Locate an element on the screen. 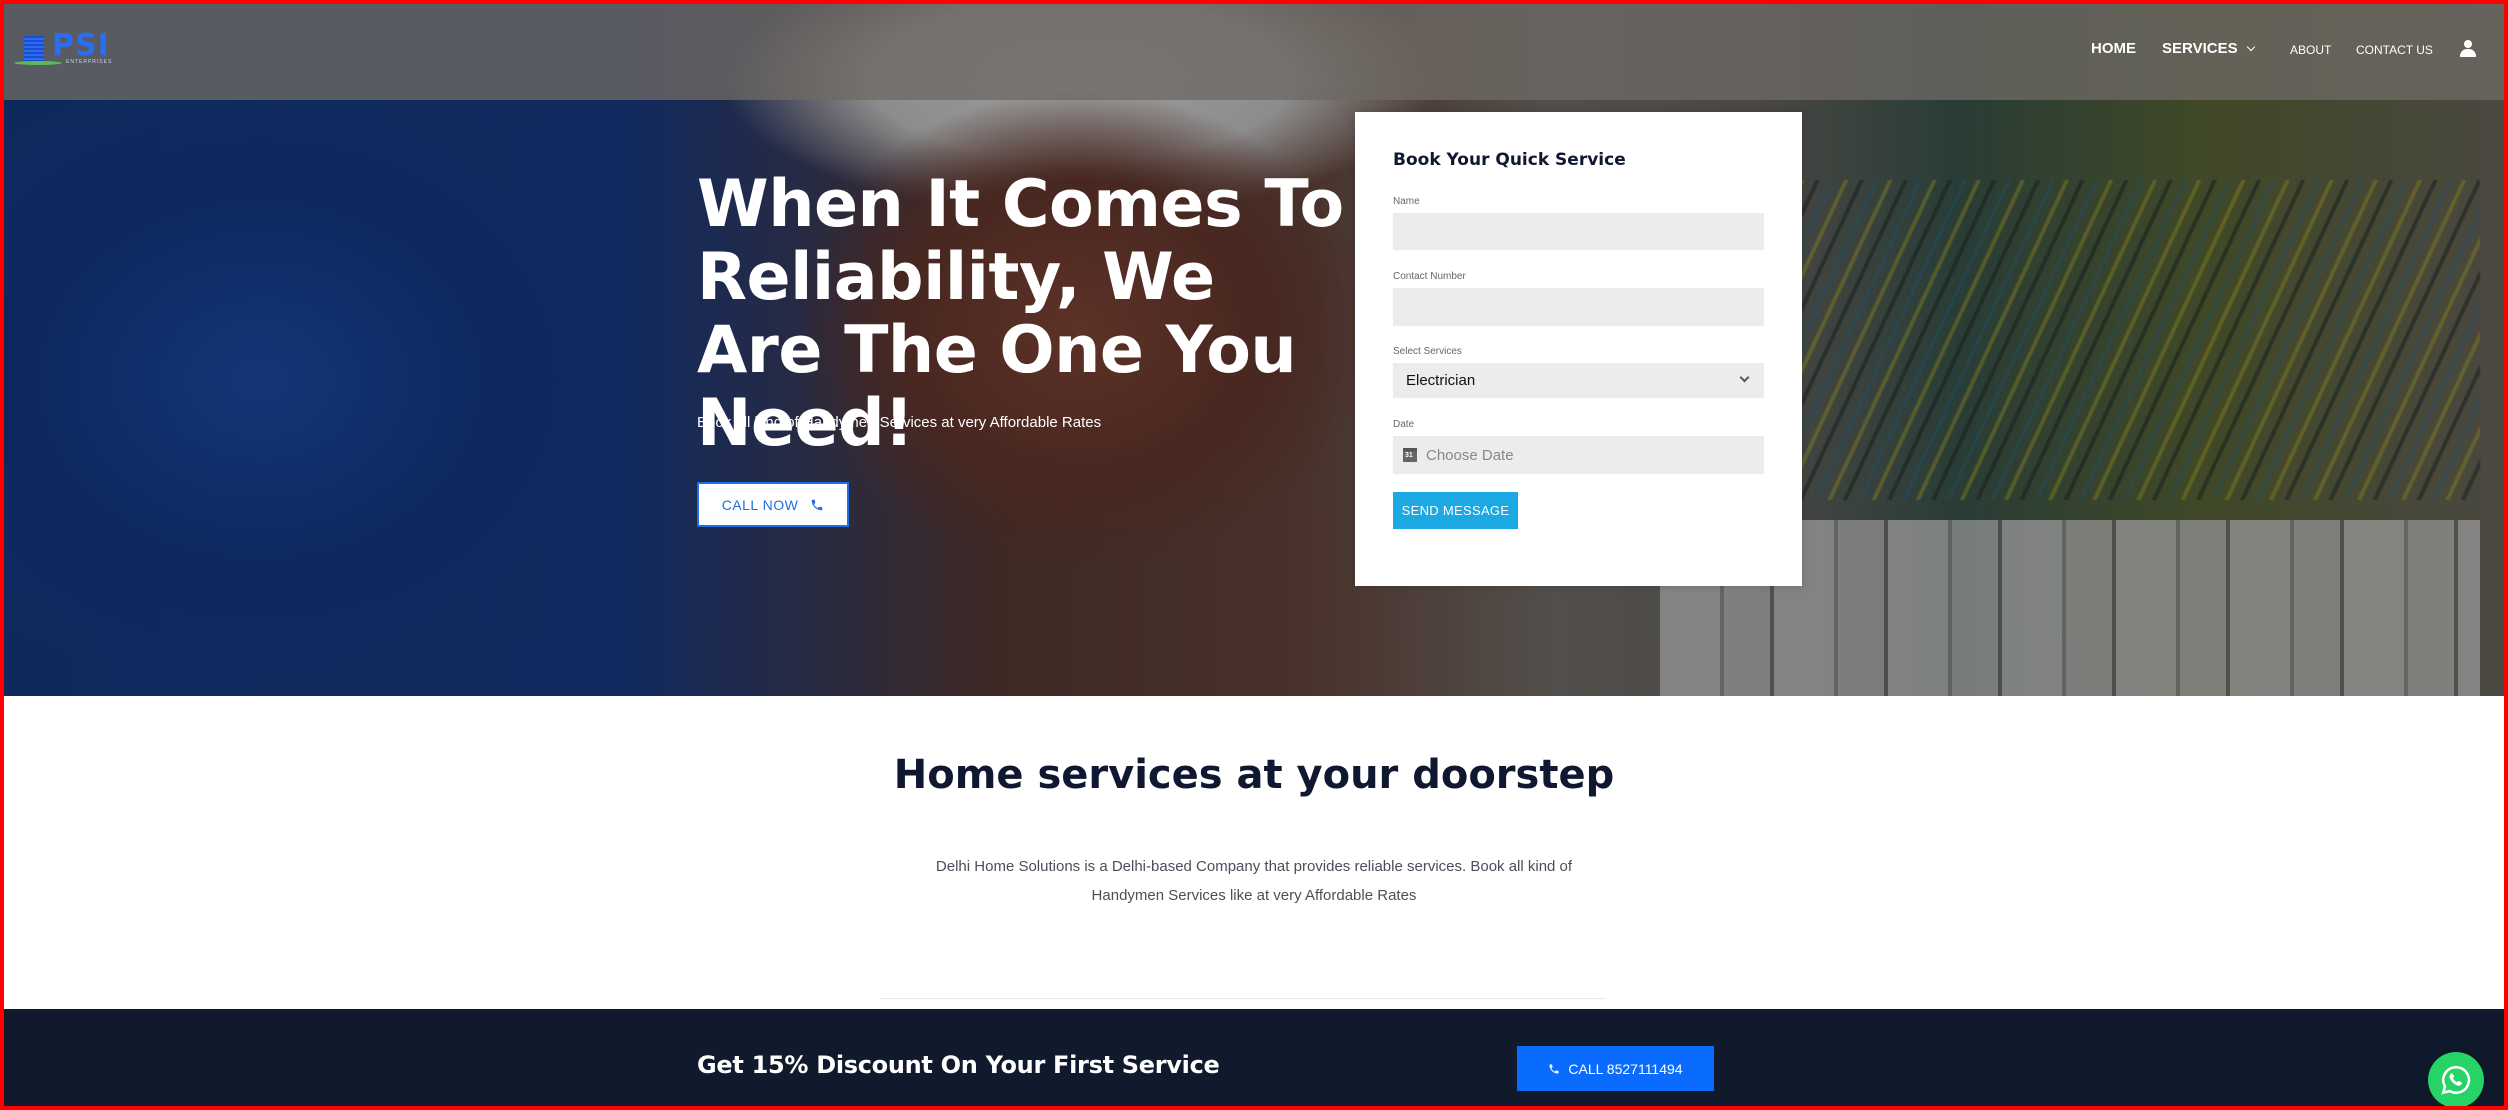 The image size is (2508, 1110). form-title: Book Your Quick Service is located at coordinates (1509, 160).